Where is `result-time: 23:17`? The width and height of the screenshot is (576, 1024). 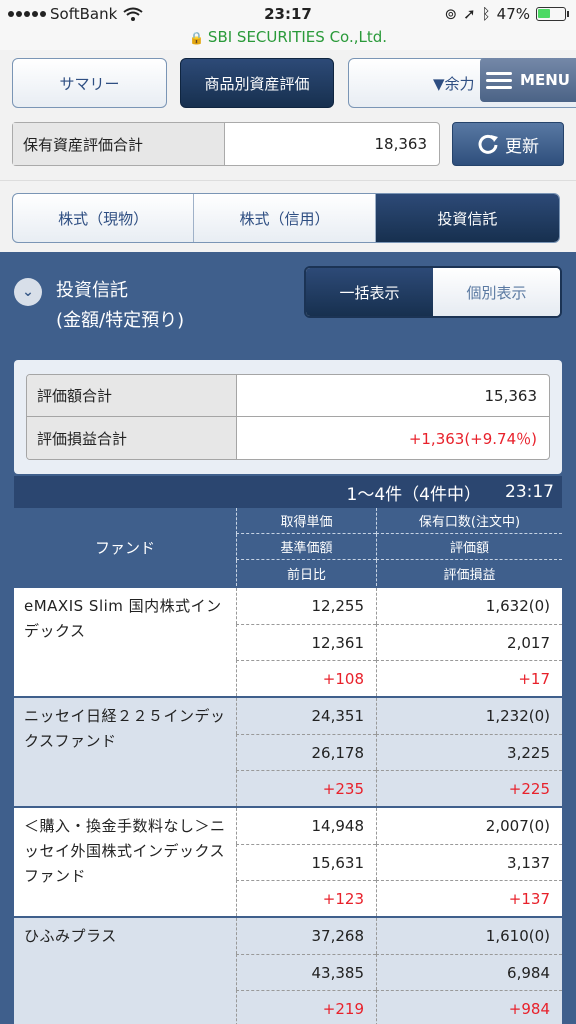 result-time: 23:17 is located at coordinates (529, 492).